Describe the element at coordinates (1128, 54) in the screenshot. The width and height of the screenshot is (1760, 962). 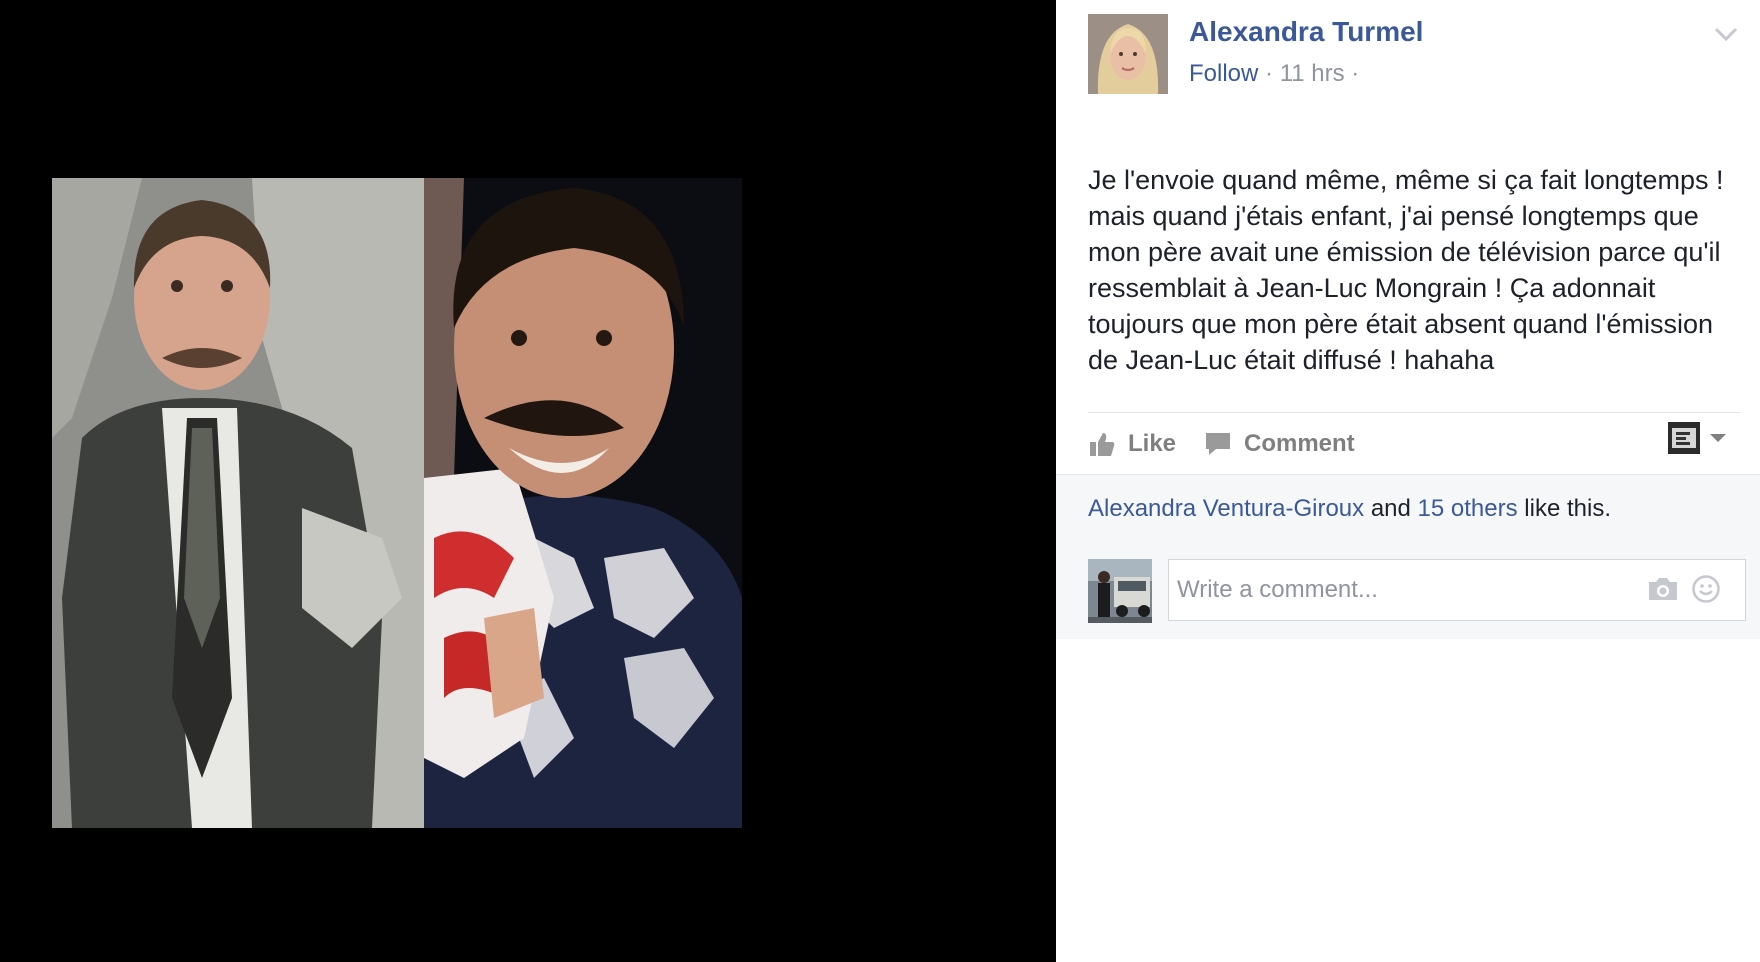
I see `author-avatar` at that location.